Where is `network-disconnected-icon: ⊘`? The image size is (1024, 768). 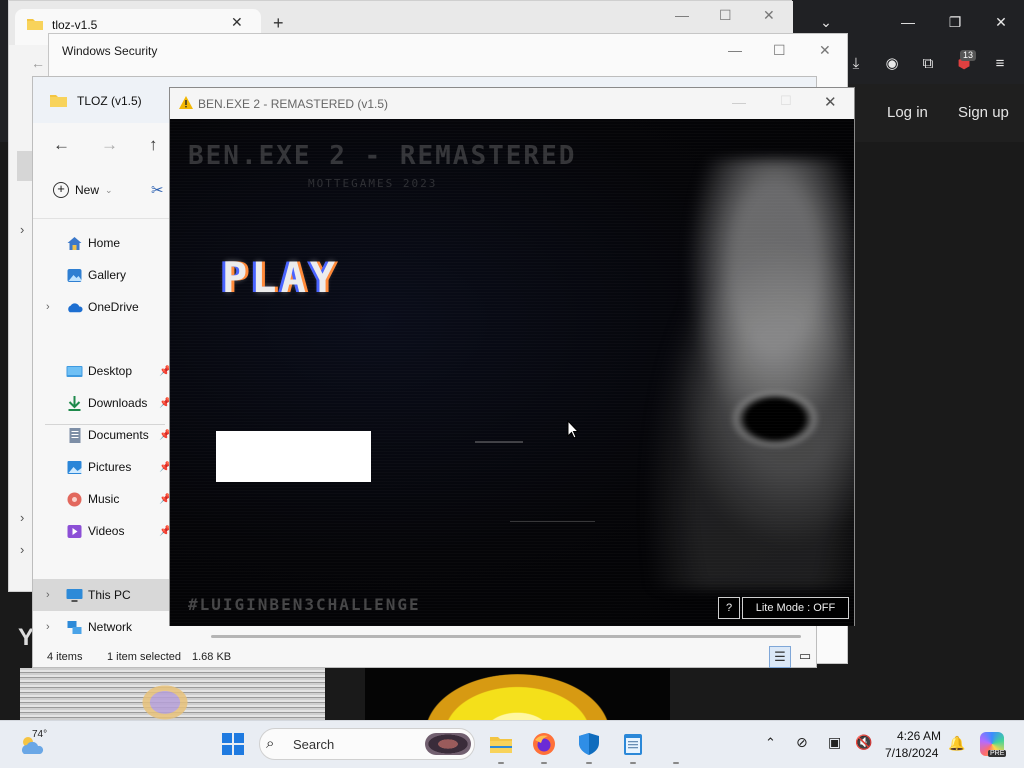
network-disconnected-icon: ⊘ is located at coordinates (802, 742).